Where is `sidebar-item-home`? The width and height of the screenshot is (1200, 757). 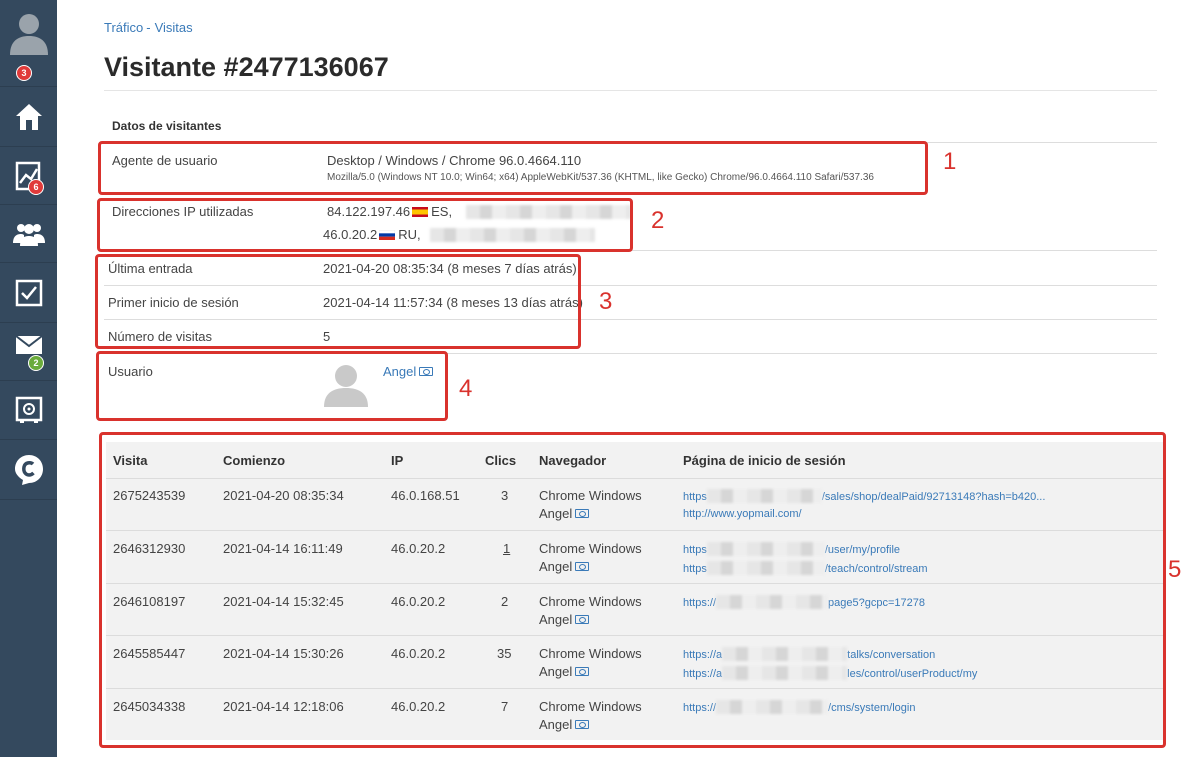
sidebar-item-home is located at coordinates (28, 117).